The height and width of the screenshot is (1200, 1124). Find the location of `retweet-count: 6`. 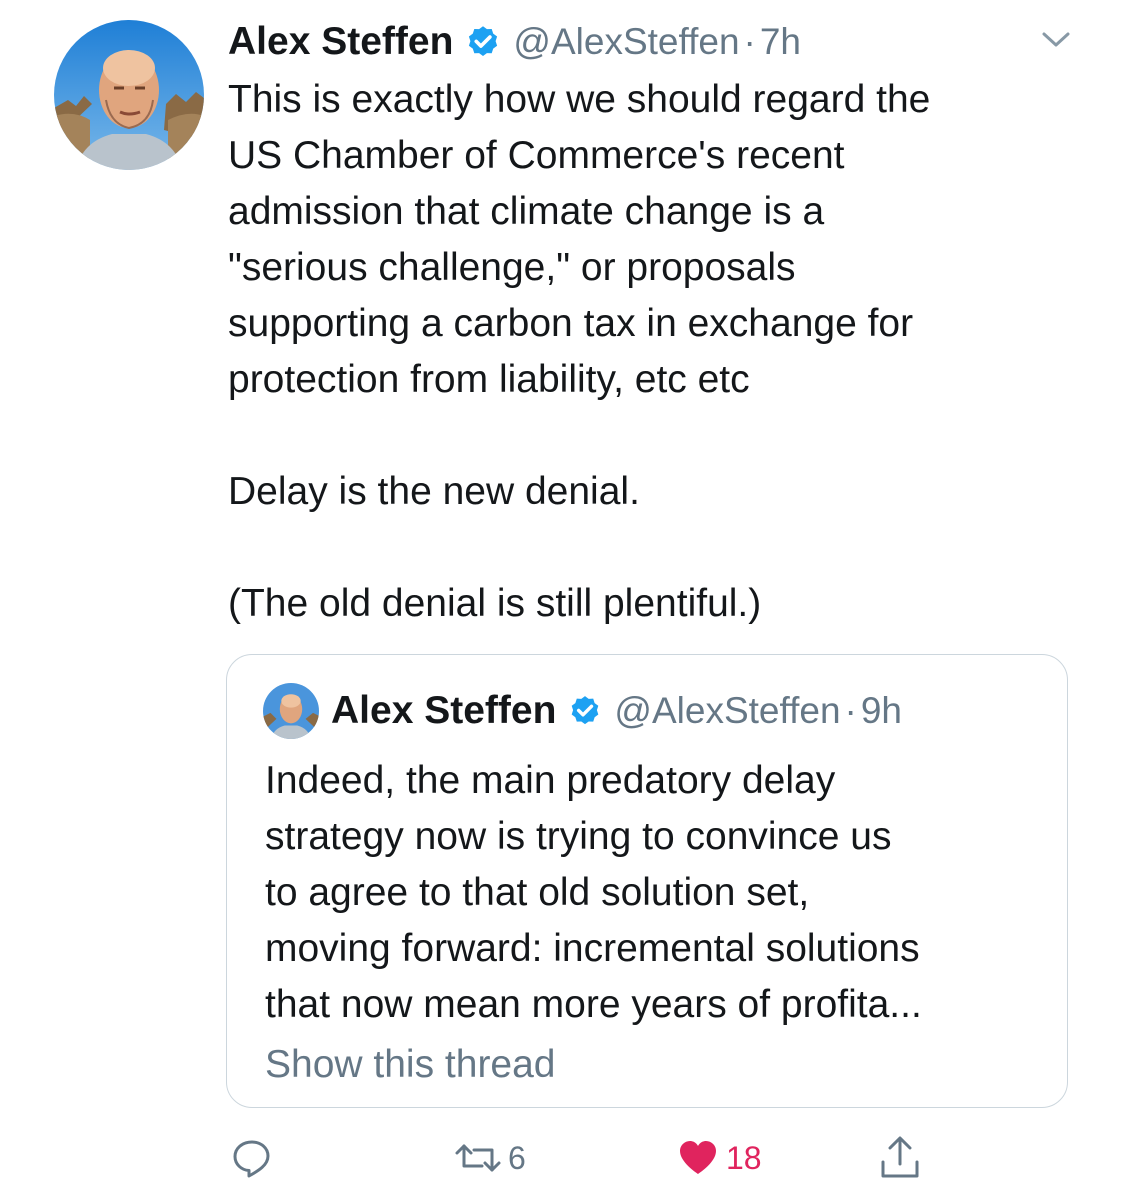

retweet-count: 6 is located at coordinates (517, 1157).